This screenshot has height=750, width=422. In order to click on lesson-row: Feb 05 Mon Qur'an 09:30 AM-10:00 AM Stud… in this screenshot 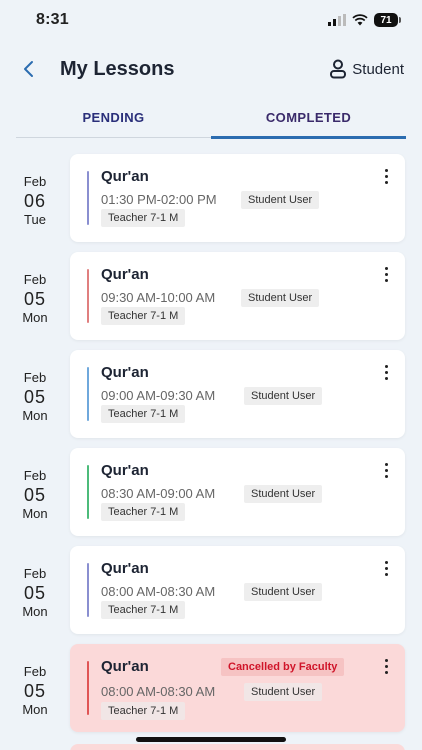, I will do `click(211, 301)`.